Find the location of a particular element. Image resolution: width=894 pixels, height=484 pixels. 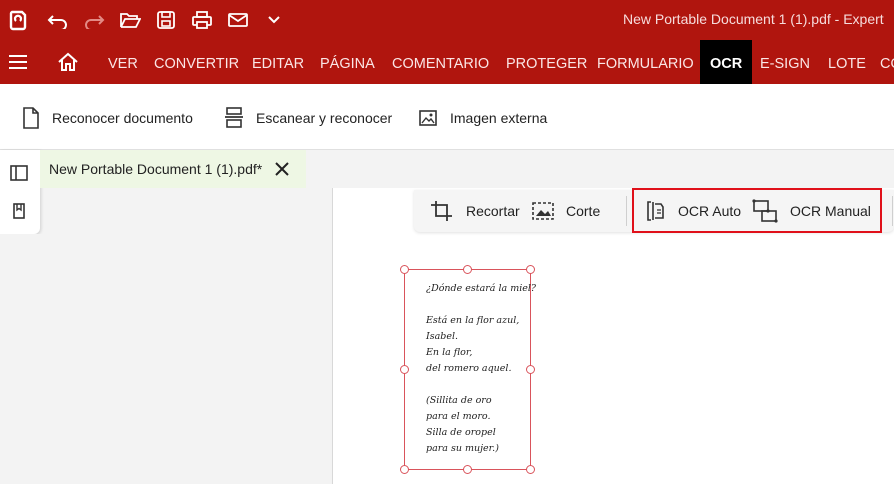

external-image-label: Imagen externa is located at coordinates (499, 118).